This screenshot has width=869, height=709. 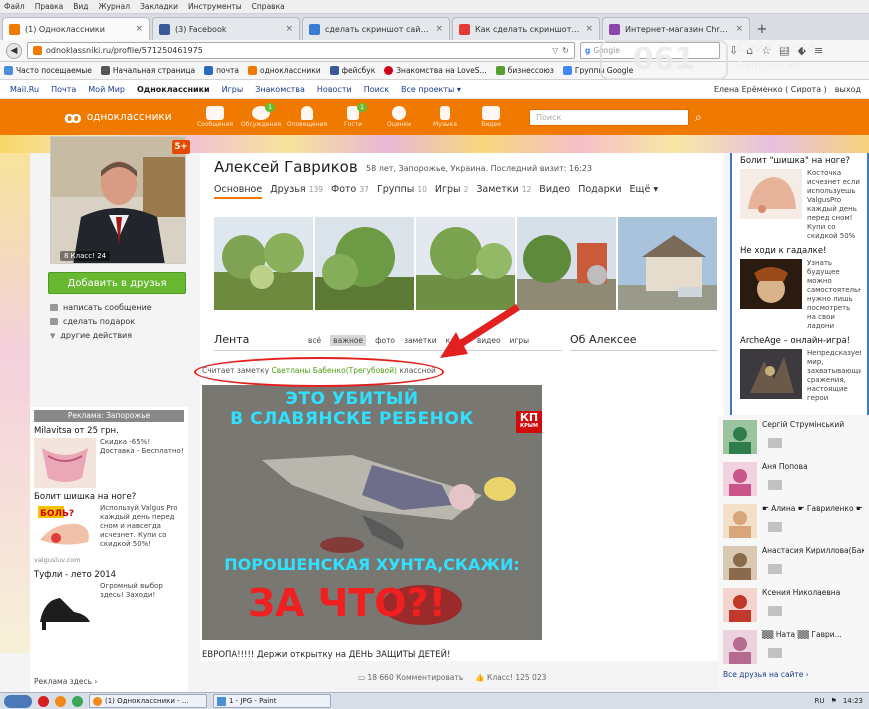 What do you see at coordinates (284, 70) in the screenshot?
I see `bookmark-odnoklassniki: одноклассники` at bounding box center [284, 70].